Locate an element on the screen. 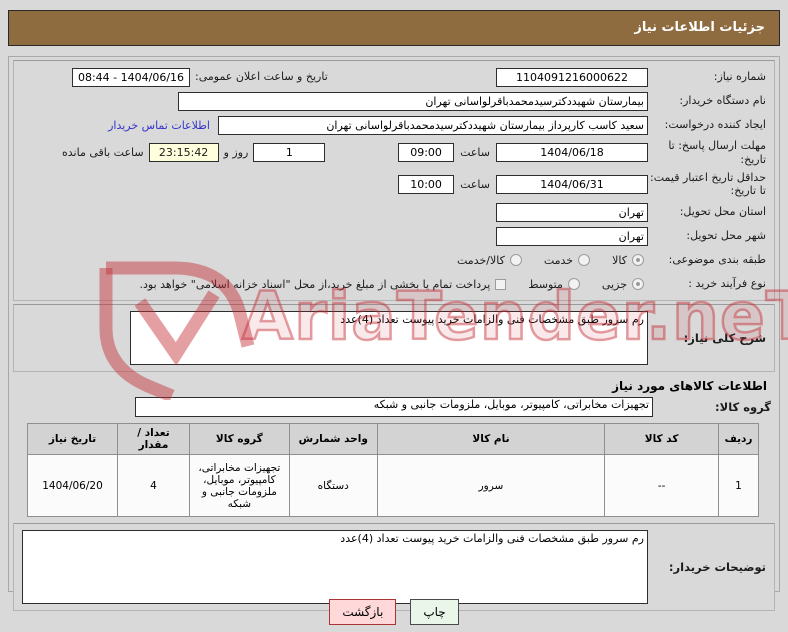  process-type-option-jozii: جزیی is located at coordinates (623, 284).